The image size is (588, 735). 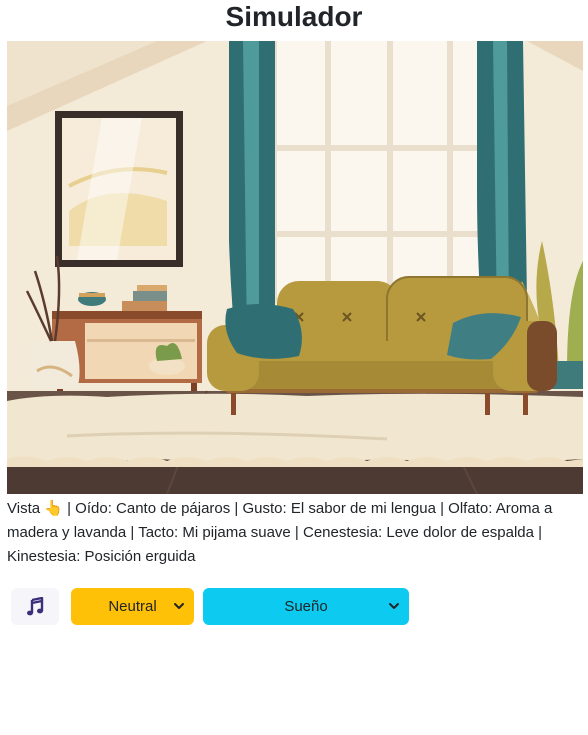 I want to click on pointing-hand-icon: 👆, so click(x=53, y=508).